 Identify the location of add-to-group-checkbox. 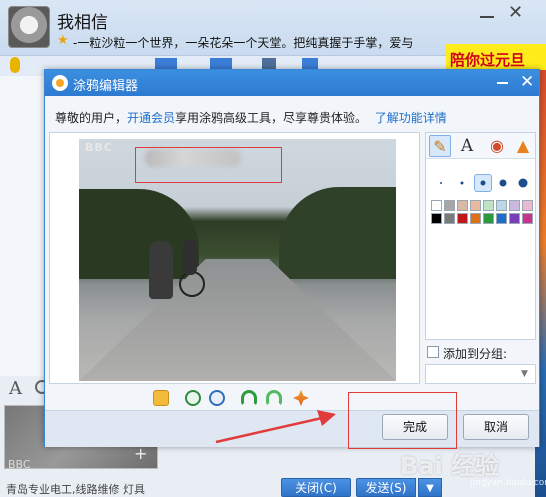
(433, 352).